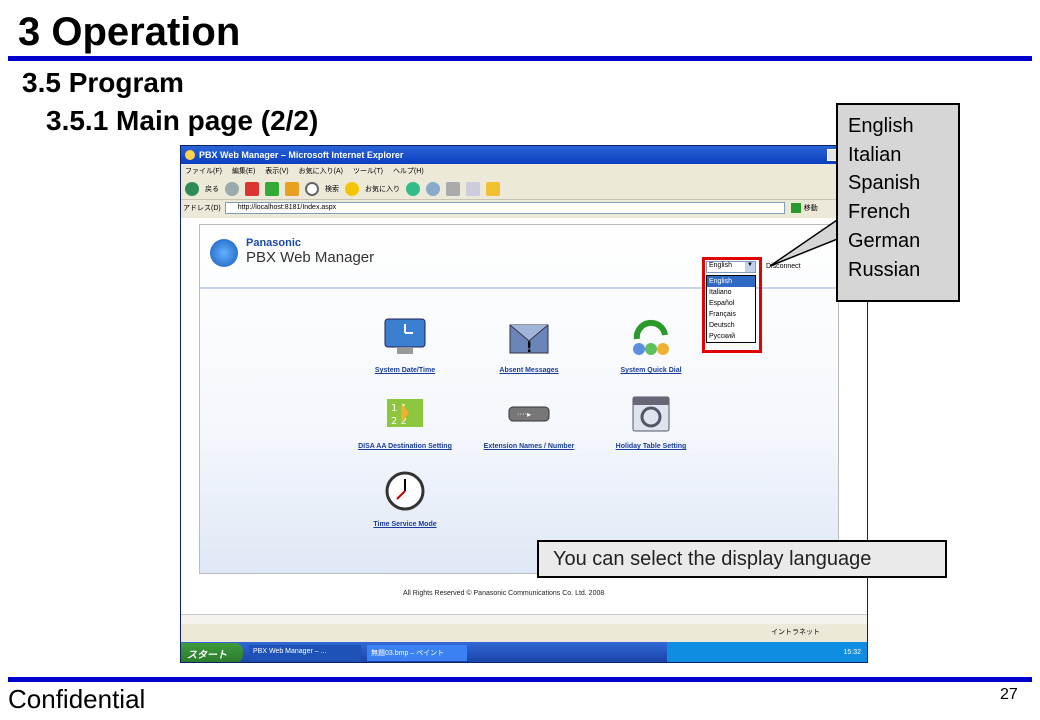 This screenshot has height=720, width=1040. I want to click on page-number: 27, so click(1009, 694).